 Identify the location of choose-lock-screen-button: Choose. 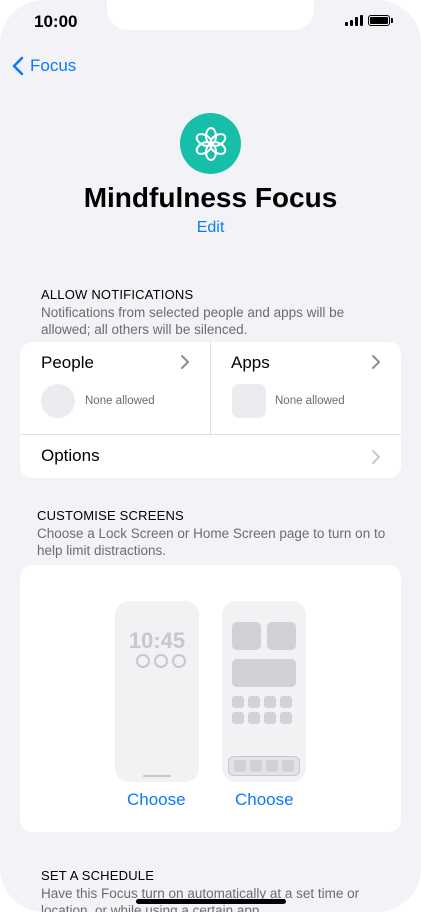
(156, 800).